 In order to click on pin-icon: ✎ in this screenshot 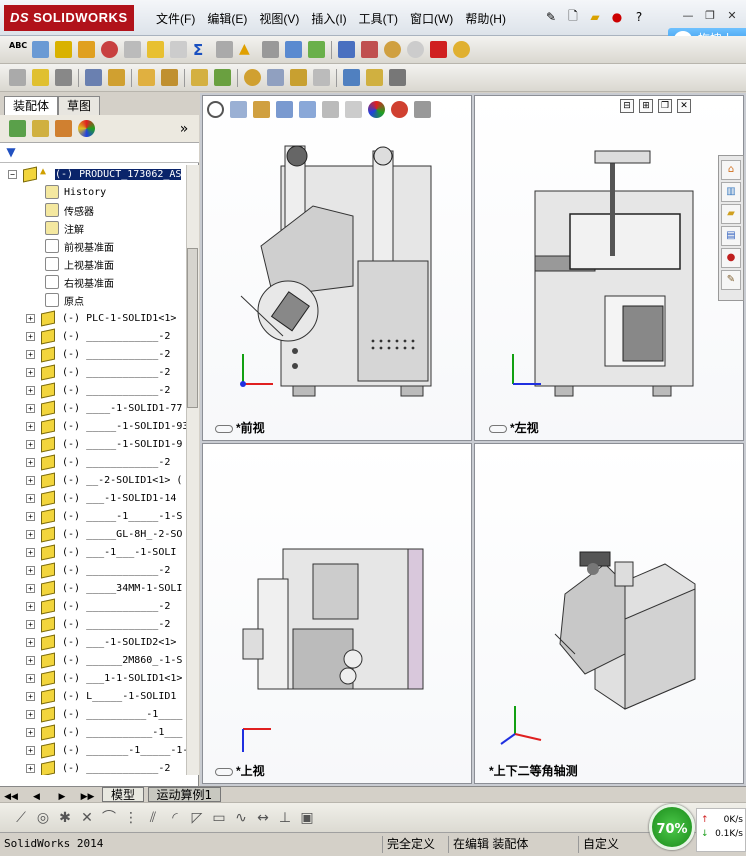, I will do `click(551, 17)`.